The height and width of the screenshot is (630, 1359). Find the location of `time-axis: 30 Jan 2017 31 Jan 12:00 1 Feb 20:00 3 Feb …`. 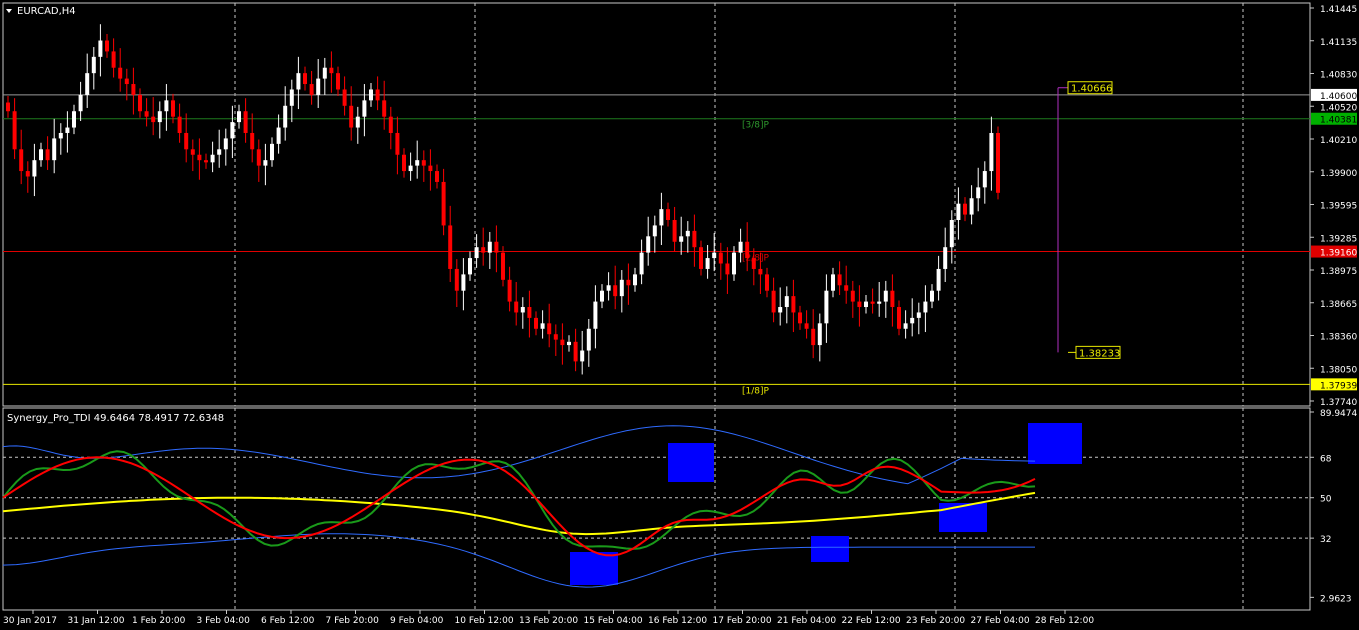

time-axis: 30 Jan 2017 31 Jan 12:00 1 Feb 20:00 3 Feb … is located at coordinates (548, 618).